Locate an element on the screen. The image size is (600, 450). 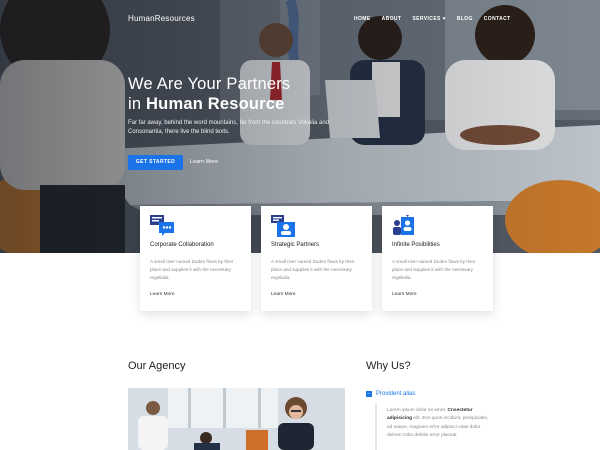
collaboration-chat-icon is located at coordinates (162, 225).